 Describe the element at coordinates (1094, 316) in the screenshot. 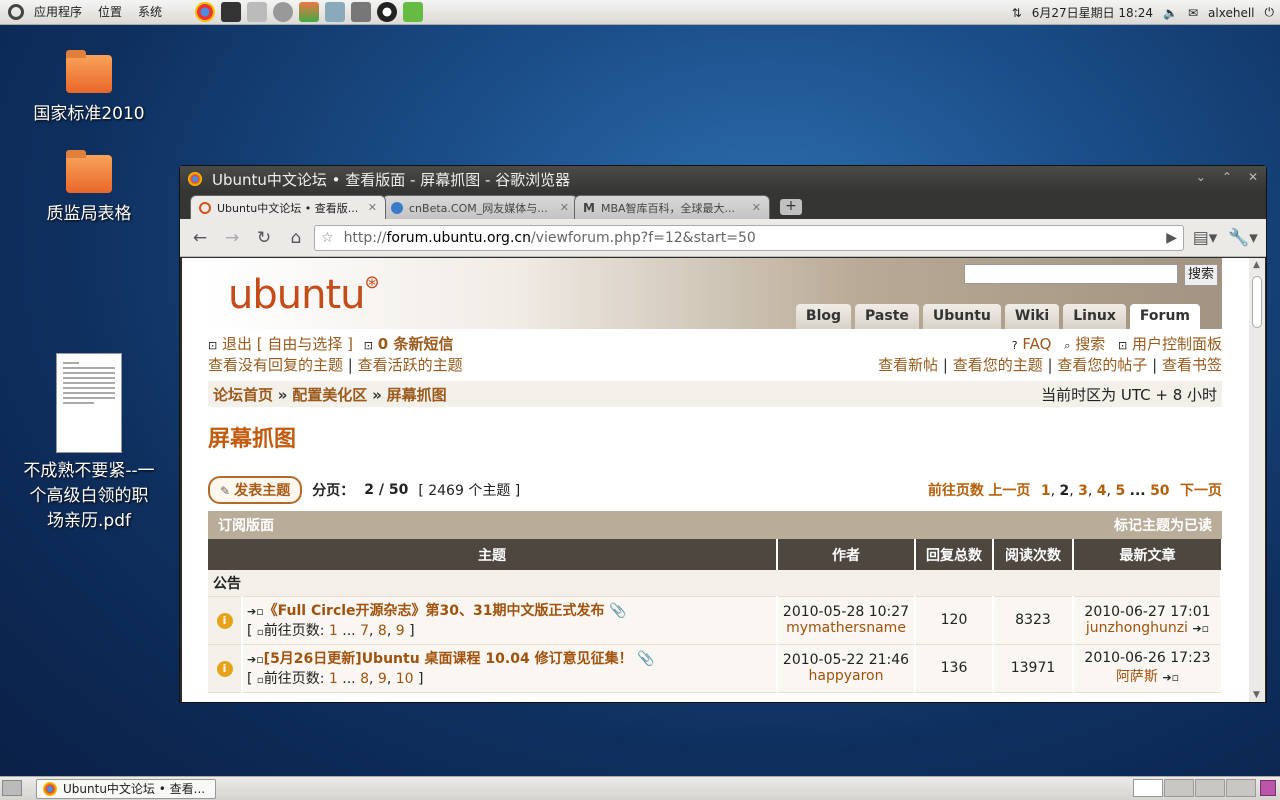

I see `nav-linux: Linux` at that location.